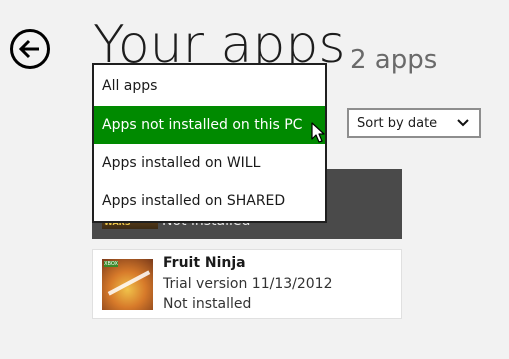 Image resolution: width=509 pixels, height=359 pixels. I want to click on app-thumbnail: XBOX, so click(127, 284).